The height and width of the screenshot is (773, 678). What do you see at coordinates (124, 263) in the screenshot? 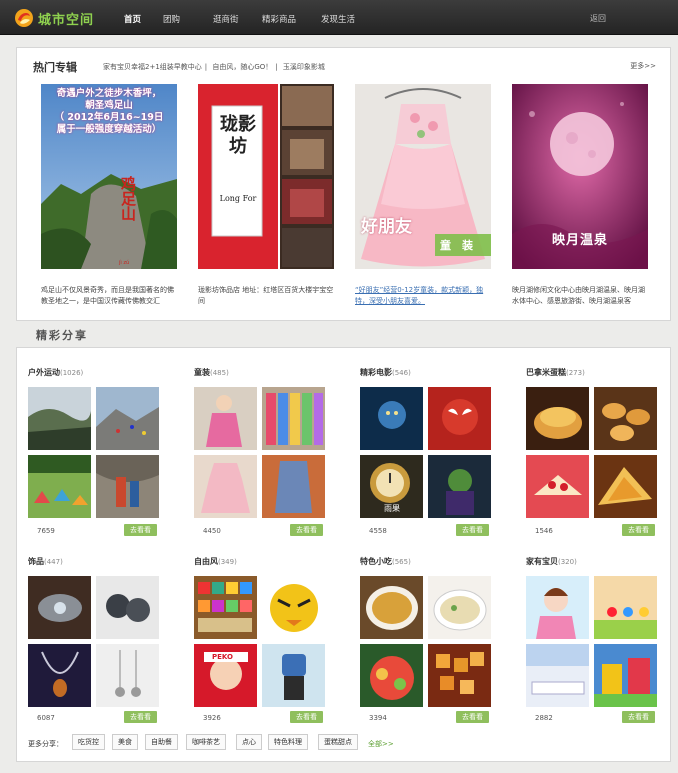
I see `jizu-rock-pinyin: jì zú` at bounding box center [124, 263].